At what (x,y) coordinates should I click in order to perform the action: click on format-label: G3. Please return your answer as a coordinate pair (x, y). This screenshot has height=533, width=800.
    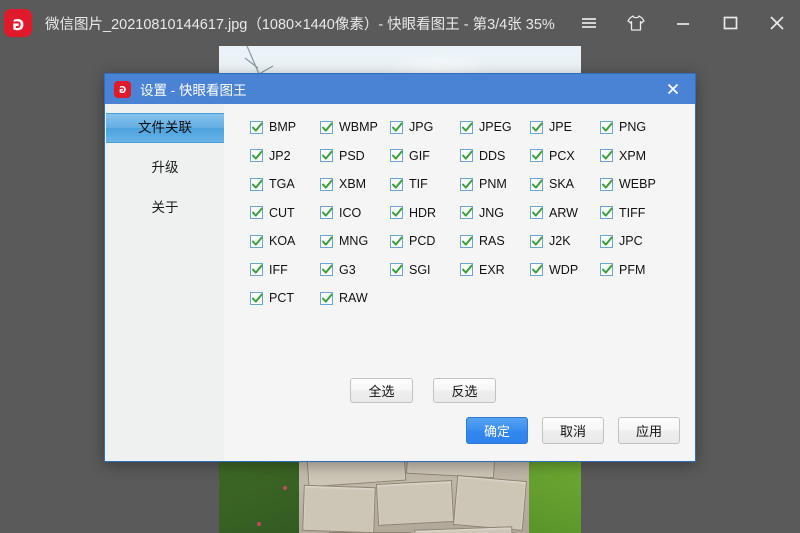
    Looking at the image, I should click on (347, 269).